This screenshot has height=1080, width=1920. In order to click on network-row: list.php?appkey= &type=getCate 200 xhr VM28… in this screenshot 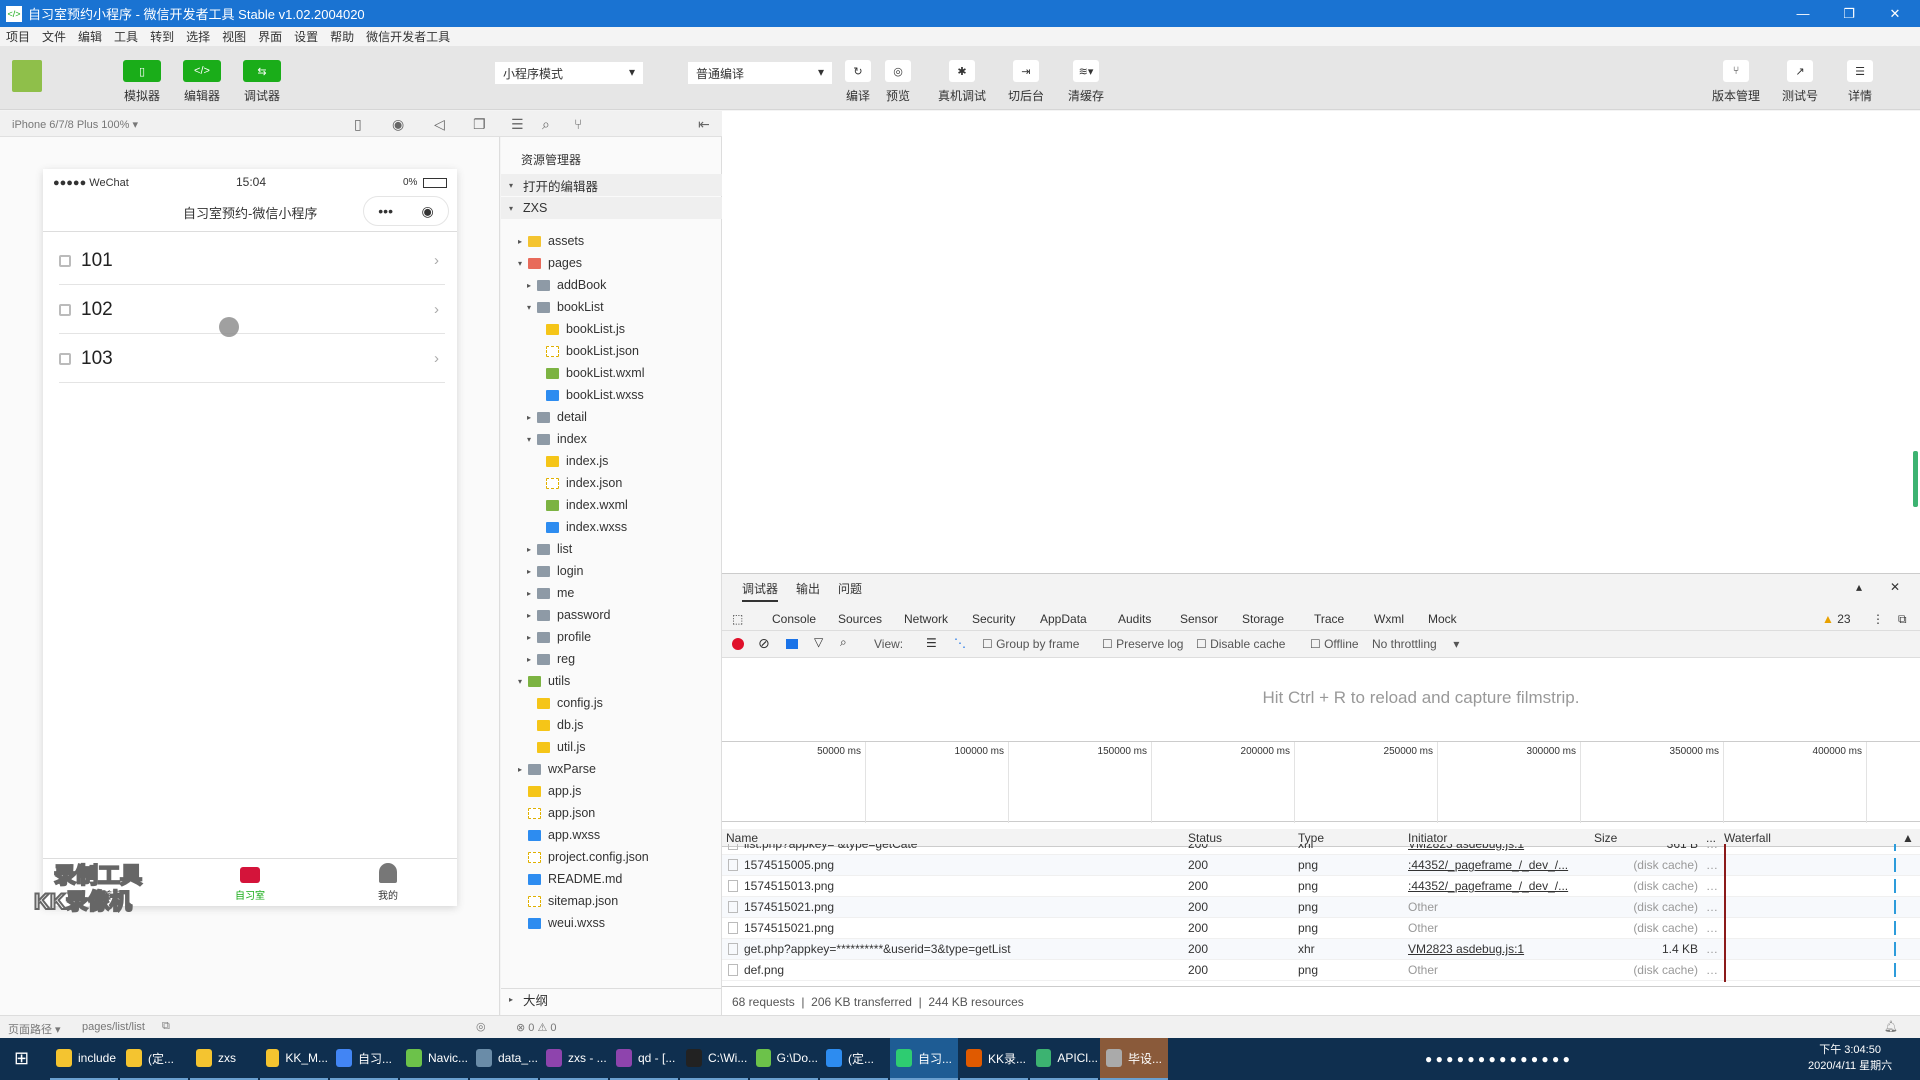, I will do `click(1321, 849)`.